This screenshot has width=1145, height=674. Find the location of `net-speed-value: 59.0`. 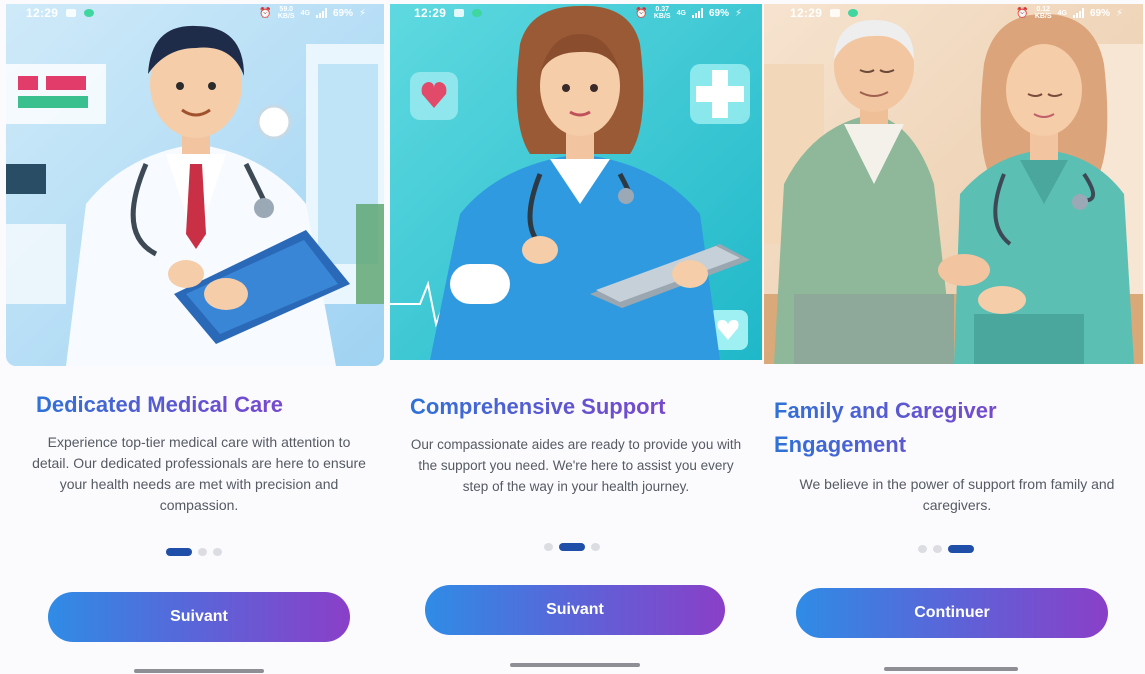

net-speed-value: 59.0 is located at coordinates (286, 9).